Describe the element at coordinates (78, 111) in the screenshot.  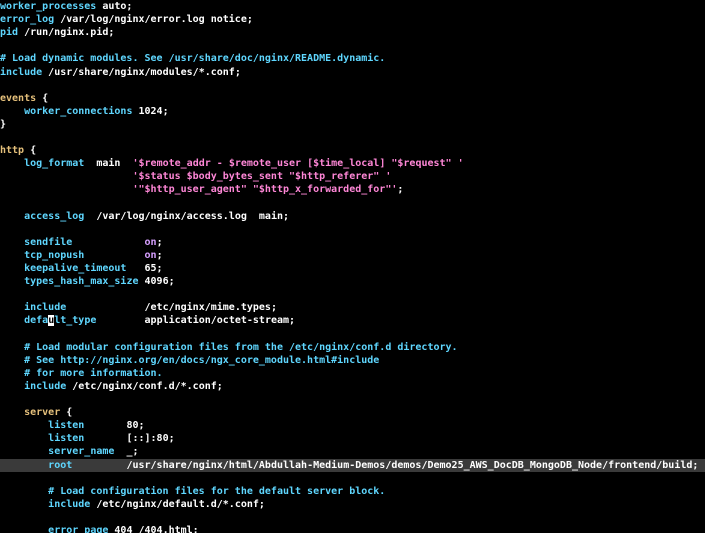
I see `code-token-dir: worker_connections` at that location.